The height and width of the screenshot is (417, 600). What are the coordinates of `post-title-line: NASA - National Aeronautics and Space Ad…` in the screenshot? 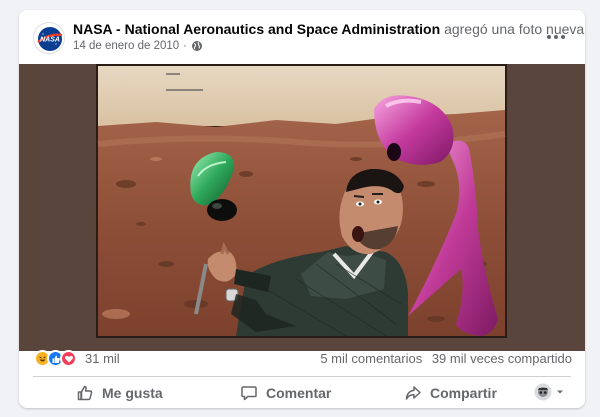 It's located at (329, 29).